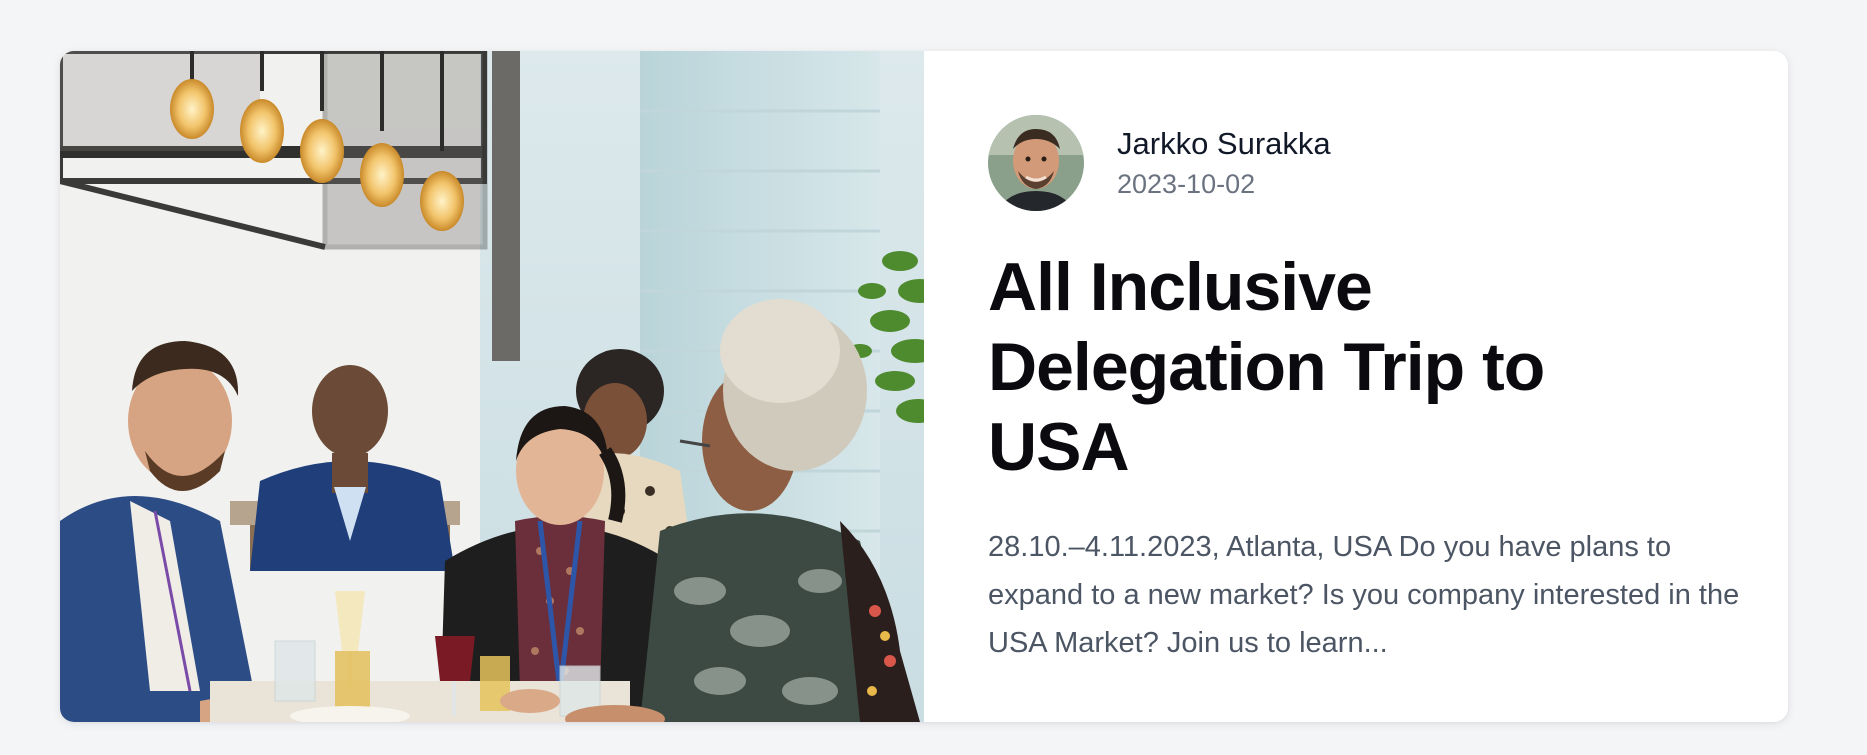 The width and height of the screenshot is (1867, 755). I want to click on author-meta: Jarkko Surakka 2023-10-02, so click(1224, 163).